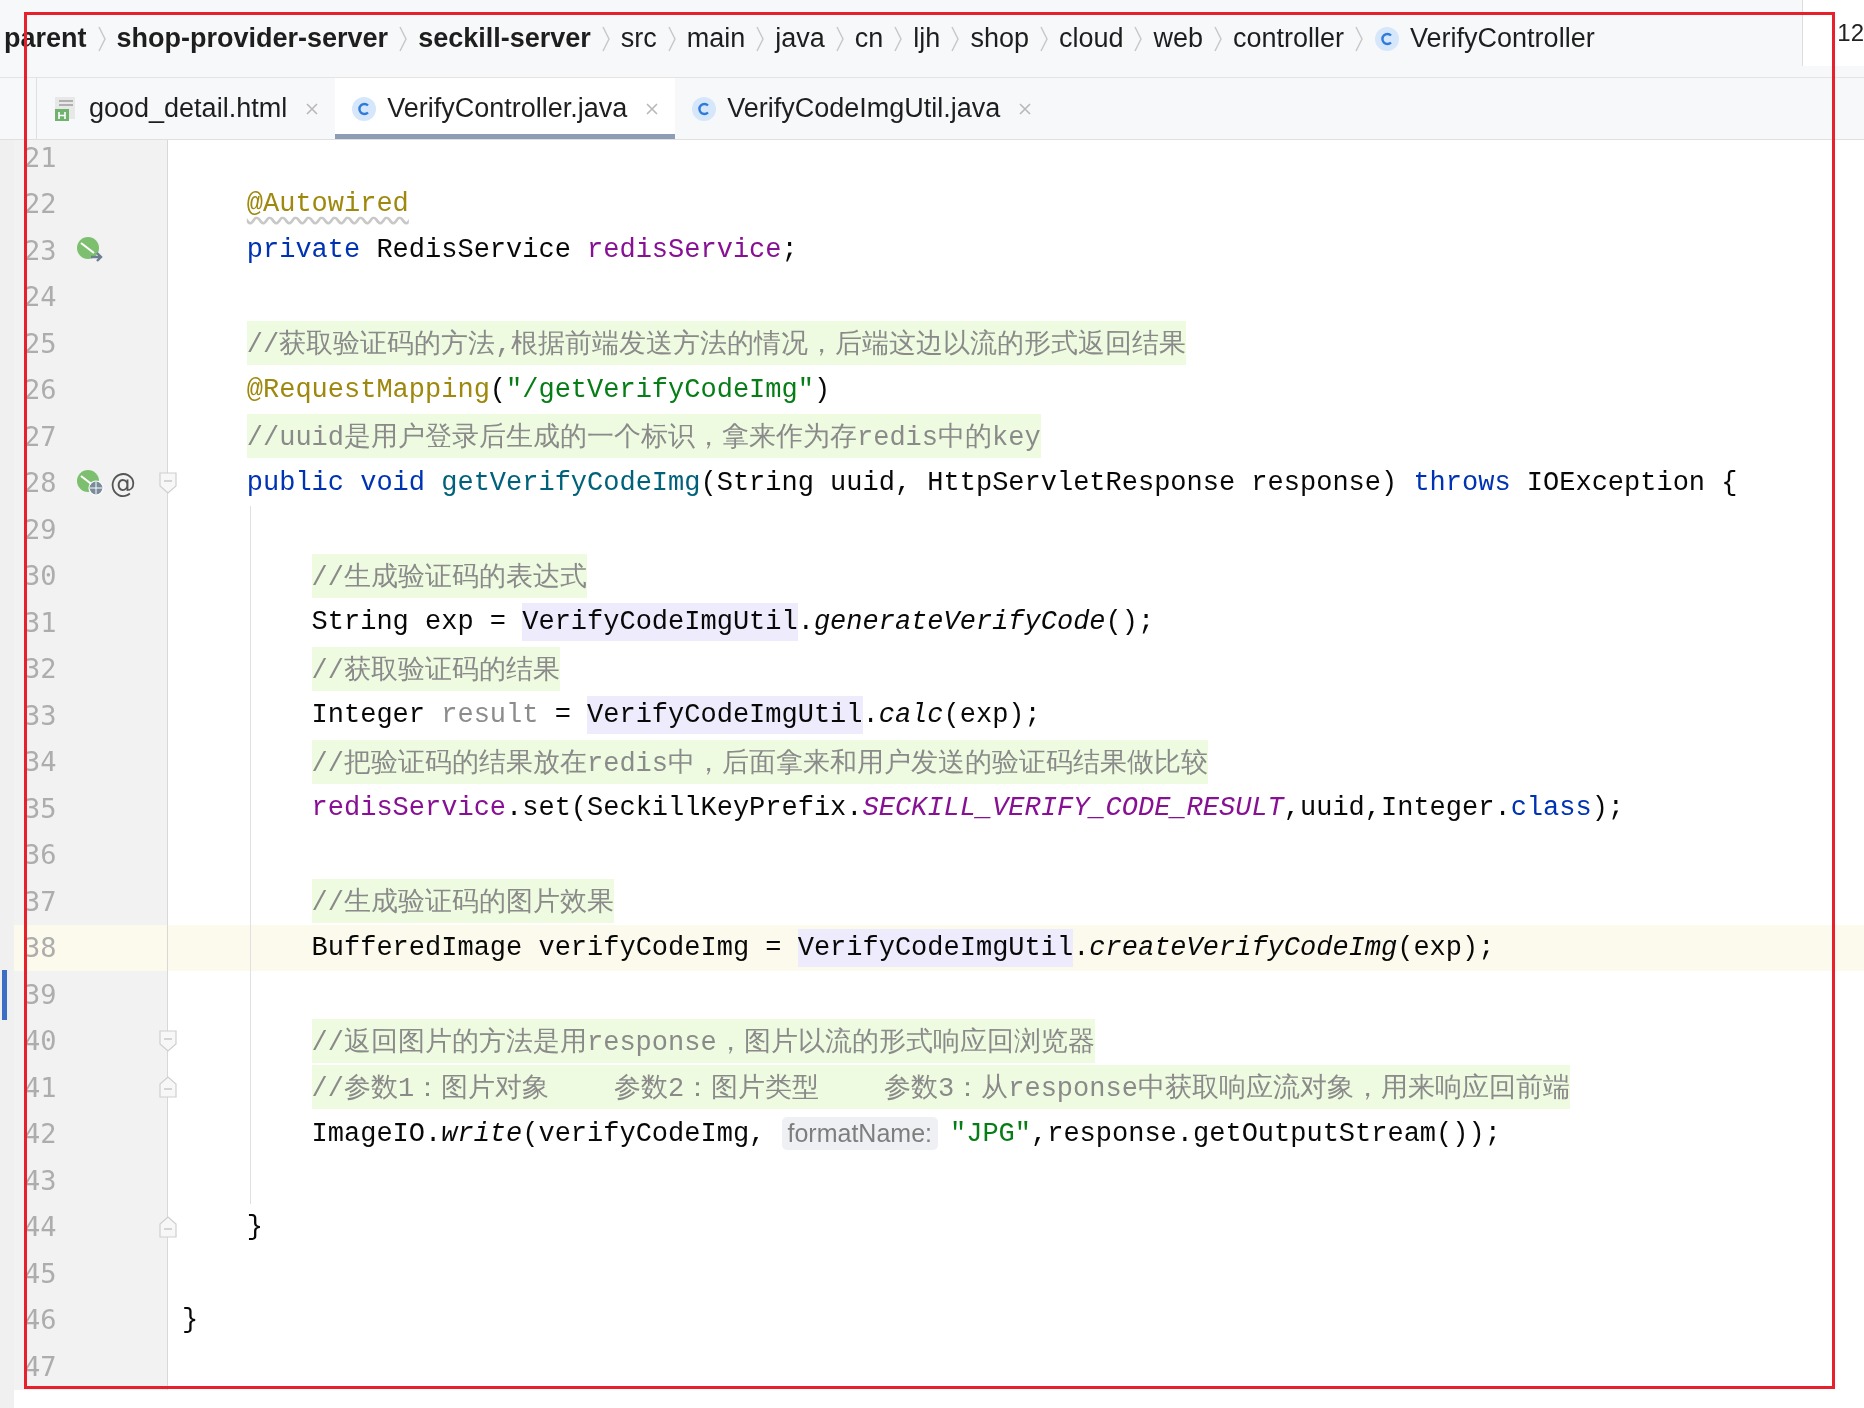 This screenshot has height=1408, width=1864. What do you see at coordinates (505, 108) in the screenshot?
I see `editor-tab: VerifyController.java` at bounding box center [505, 108].